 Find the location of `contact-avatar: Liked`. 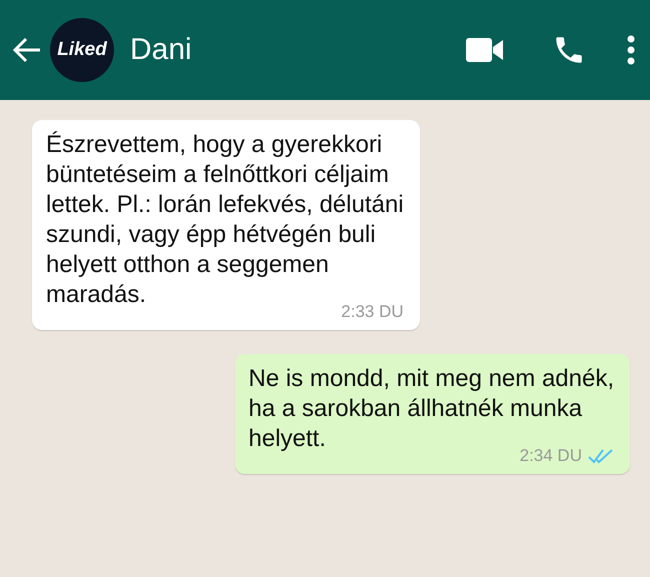

contact-avatar: Liked is located at coordinates (82, 50).